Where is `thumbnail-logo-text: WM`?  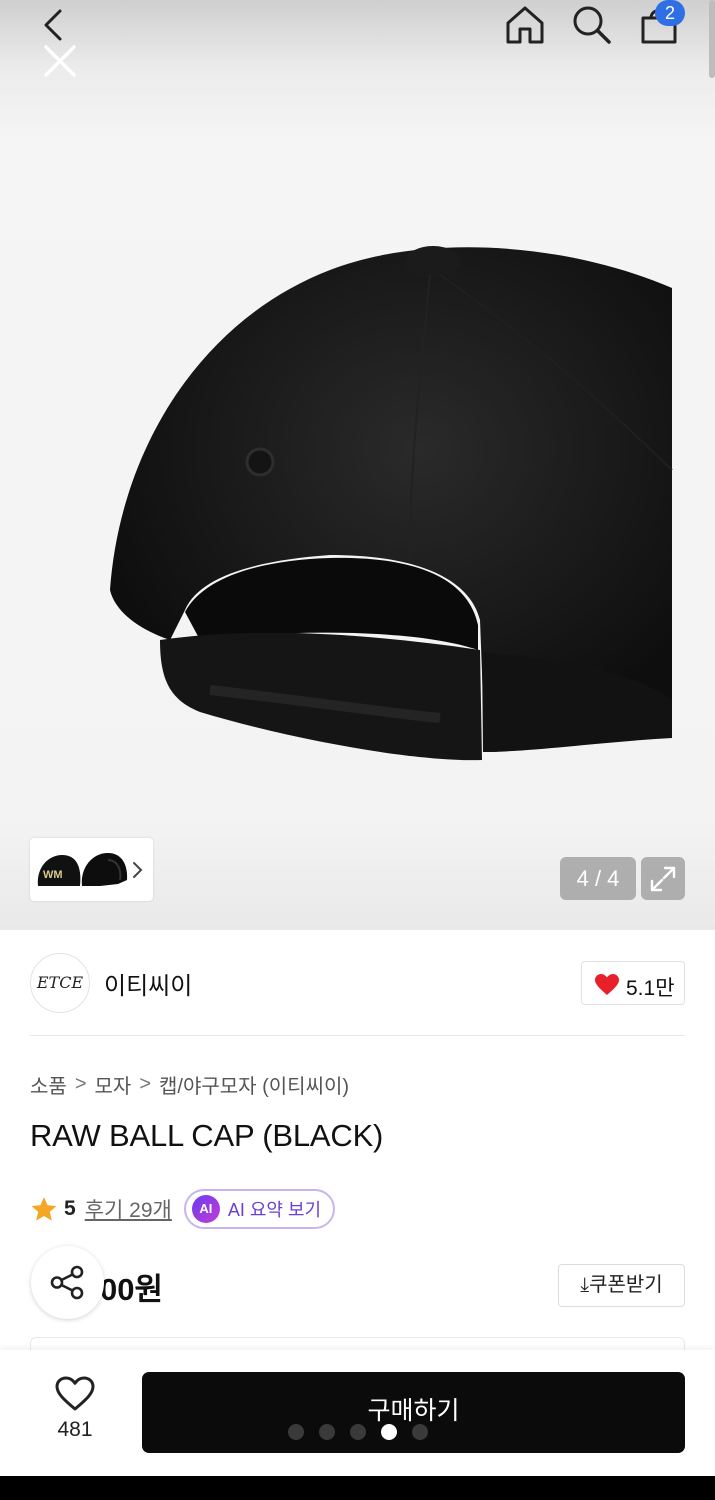 thumbnail-logo-text: WM is located at coordinates (53, 875).